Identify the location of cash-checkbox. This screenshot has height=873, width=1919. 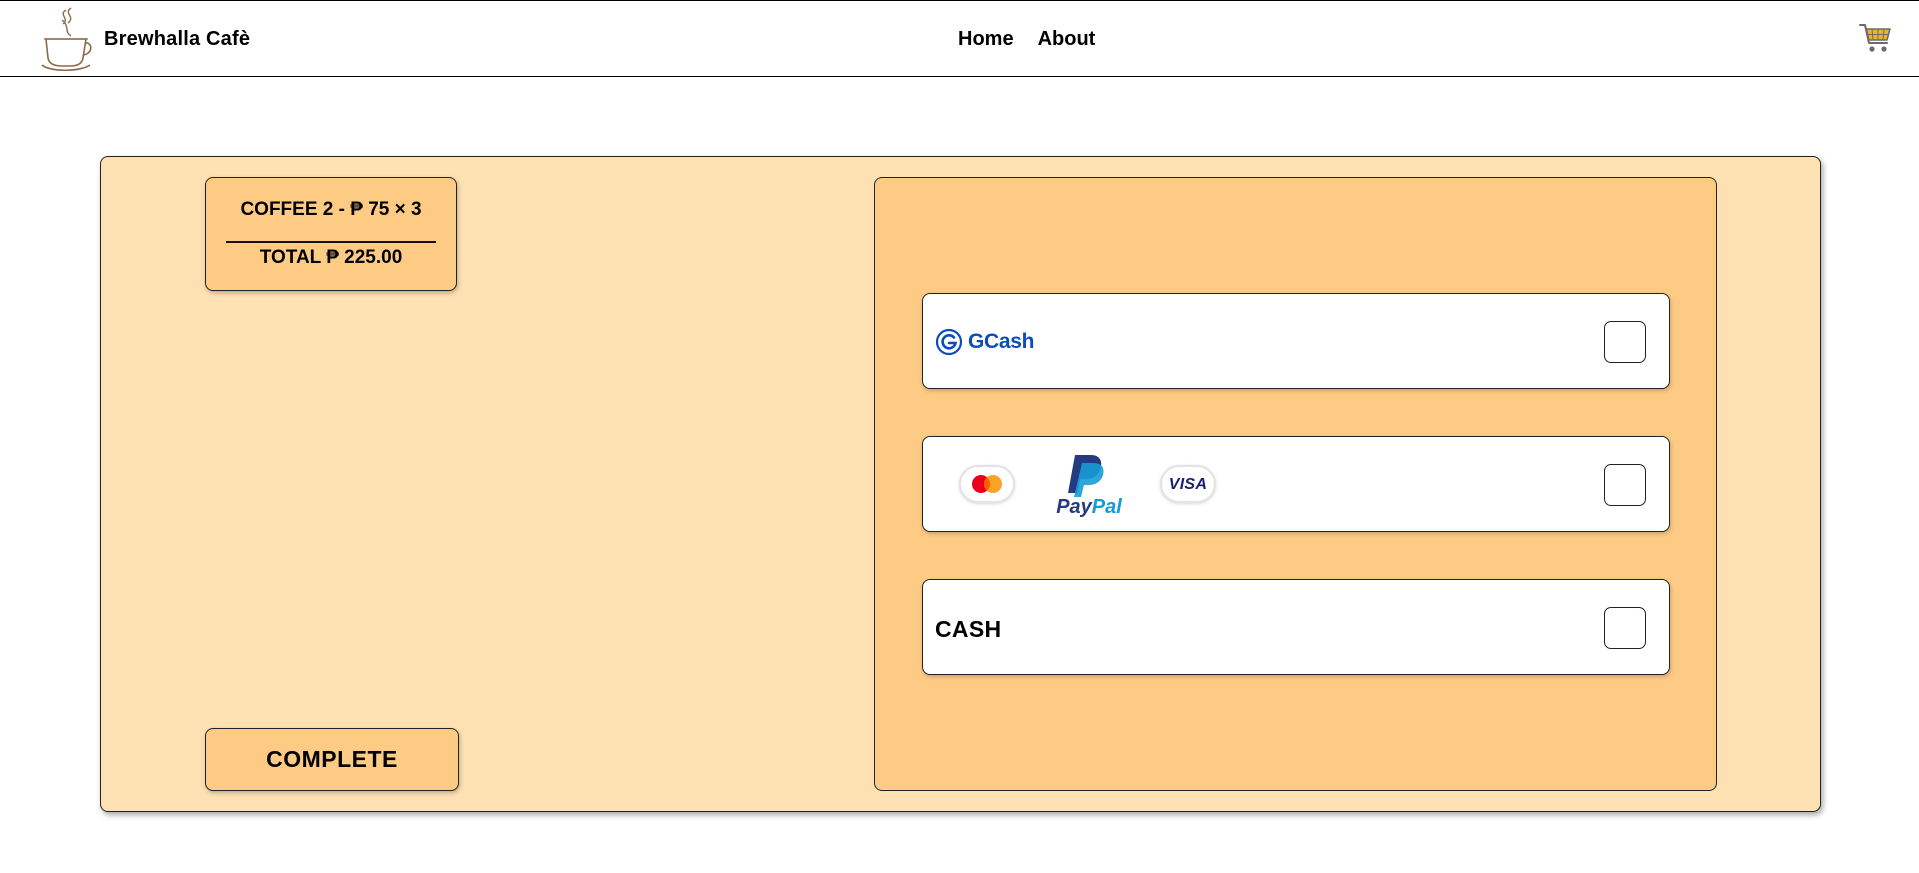
(1625, 628).